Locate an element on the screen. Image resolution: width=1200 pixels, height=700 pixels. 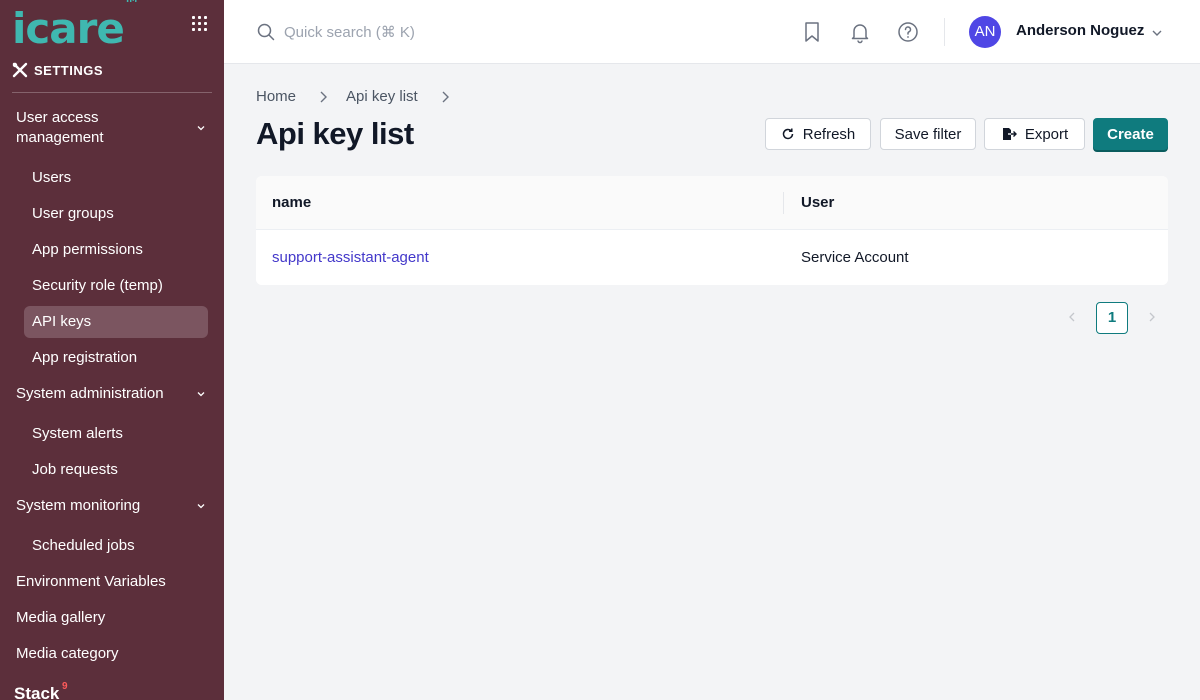
help-icon is located at coordinates (908, 32).